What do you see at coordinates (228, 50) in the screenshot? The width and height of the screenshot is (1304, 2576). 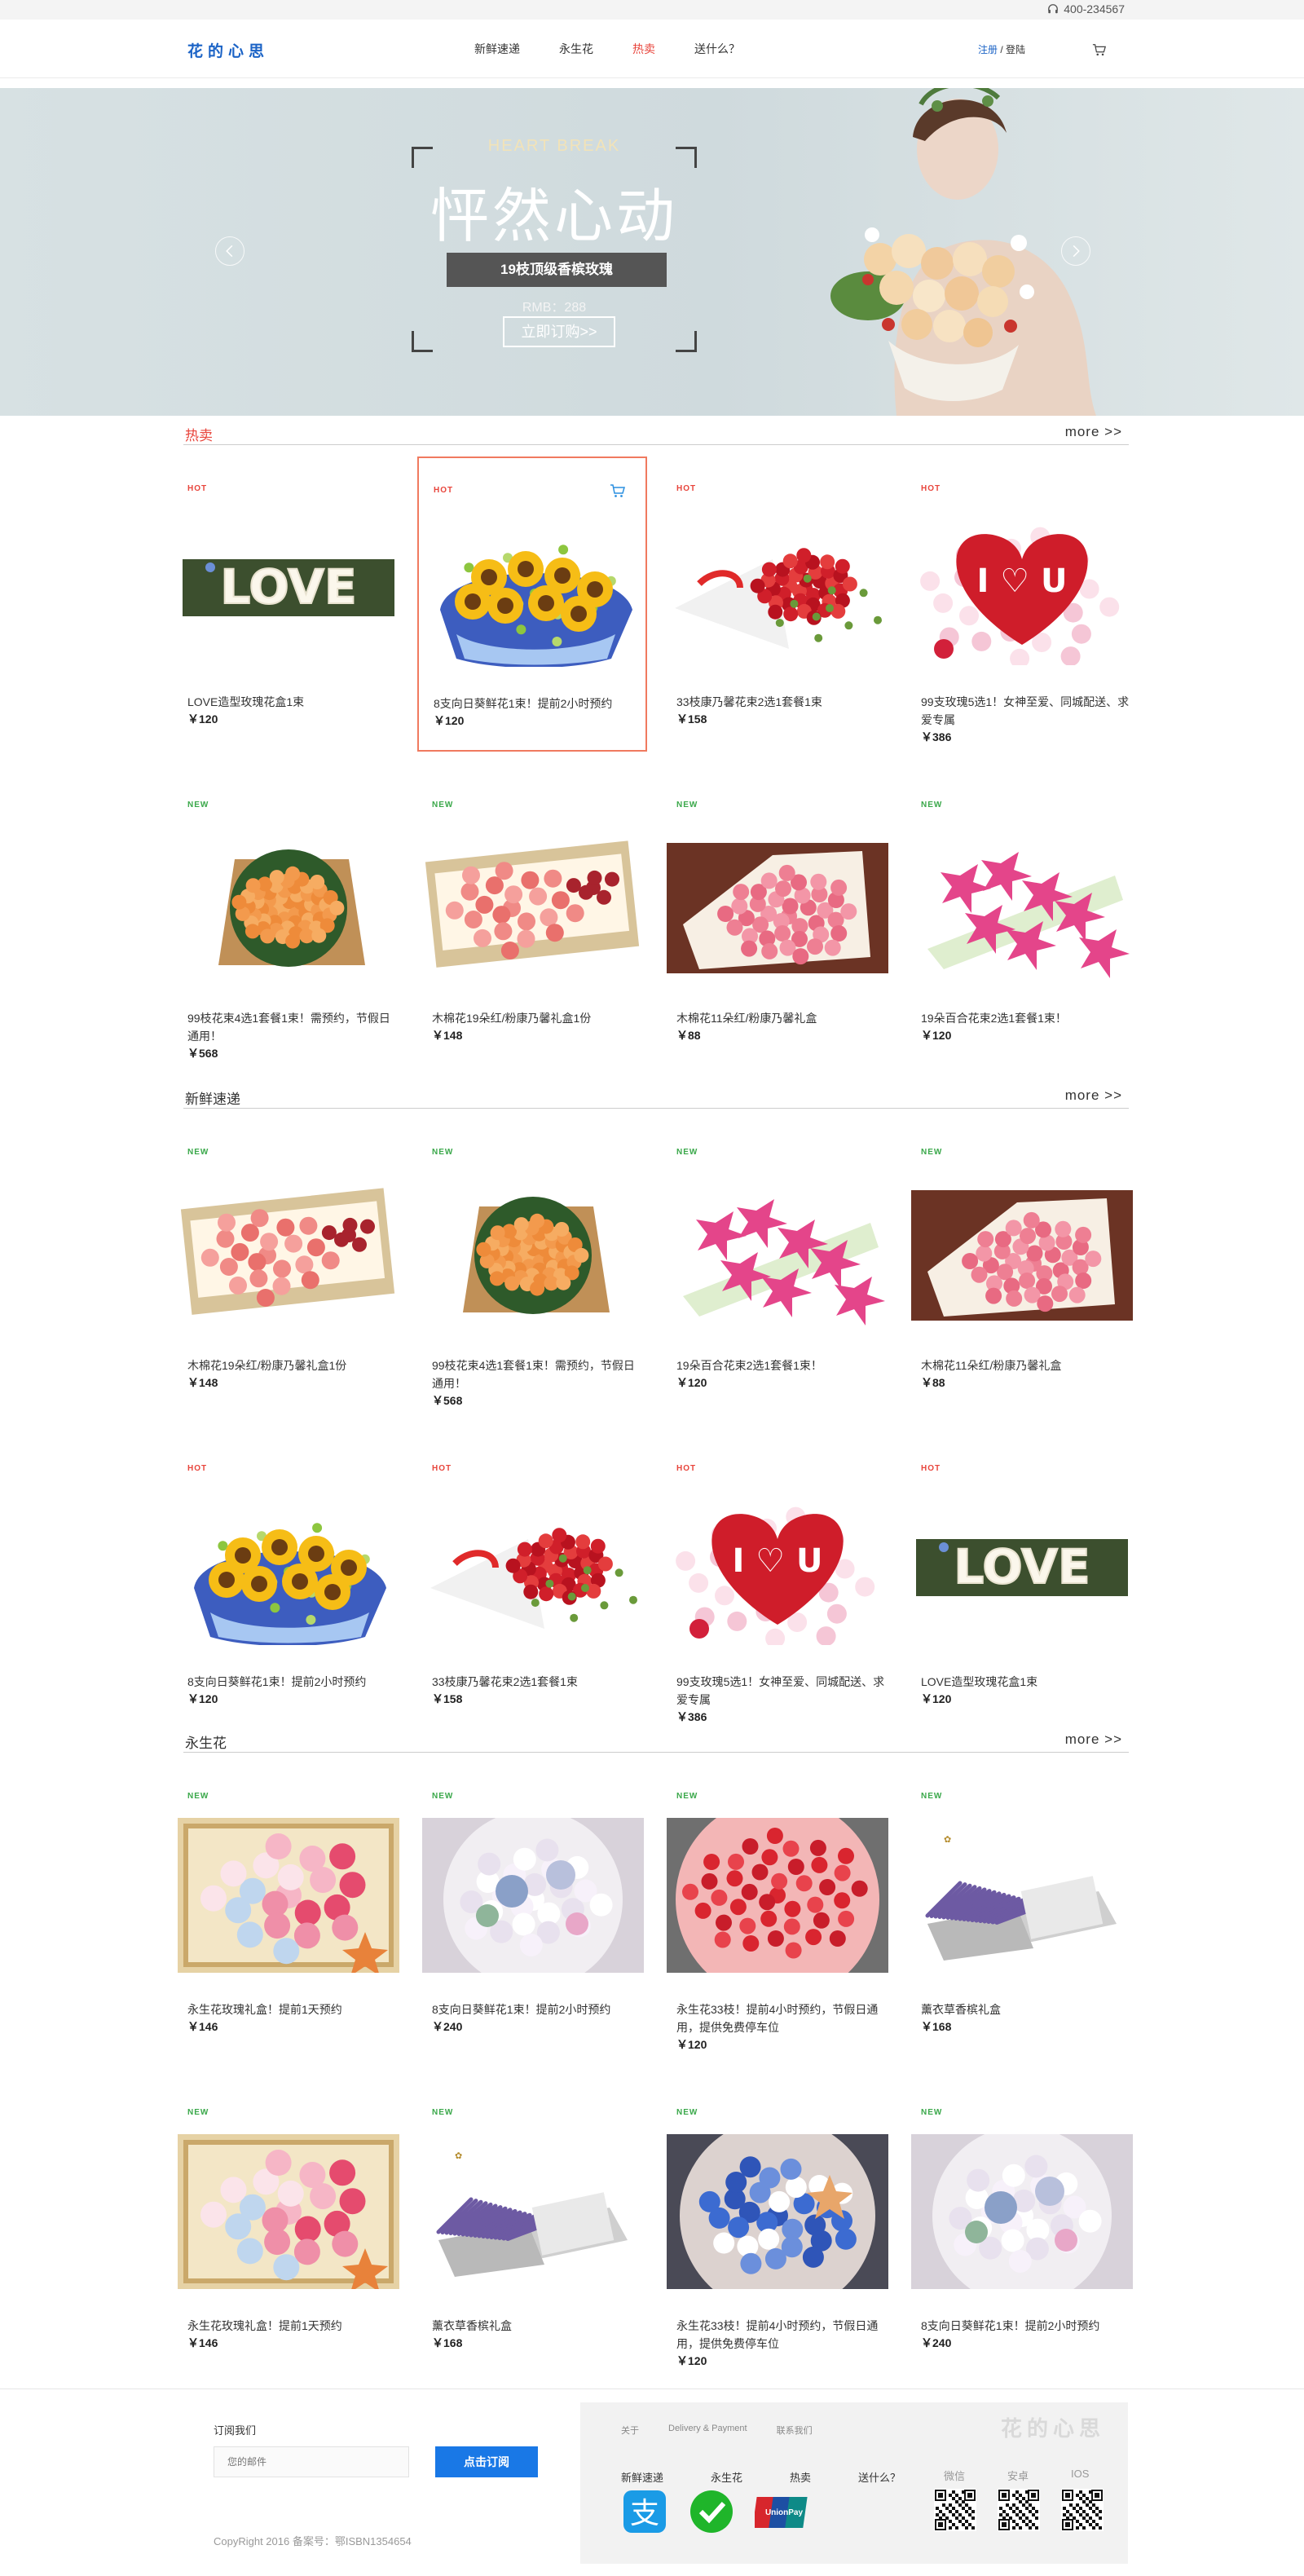 I see `site-logo: 花的心思` at bounding box center [228, 50].